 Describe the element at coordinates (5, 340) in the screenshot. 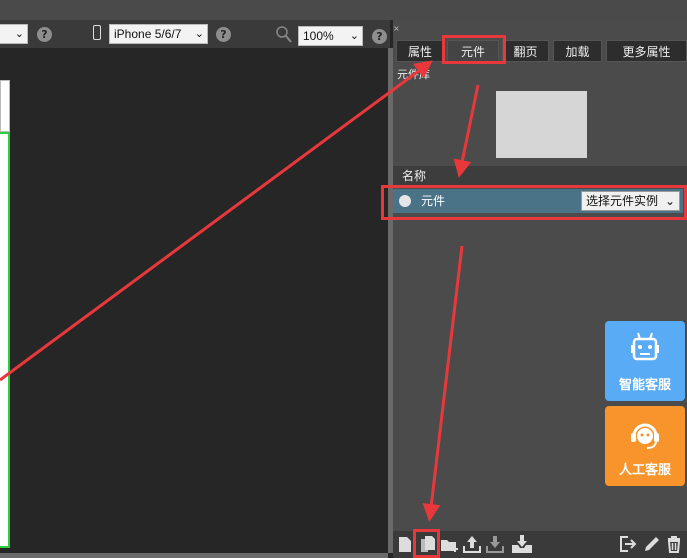

I see `artboard` at that location.